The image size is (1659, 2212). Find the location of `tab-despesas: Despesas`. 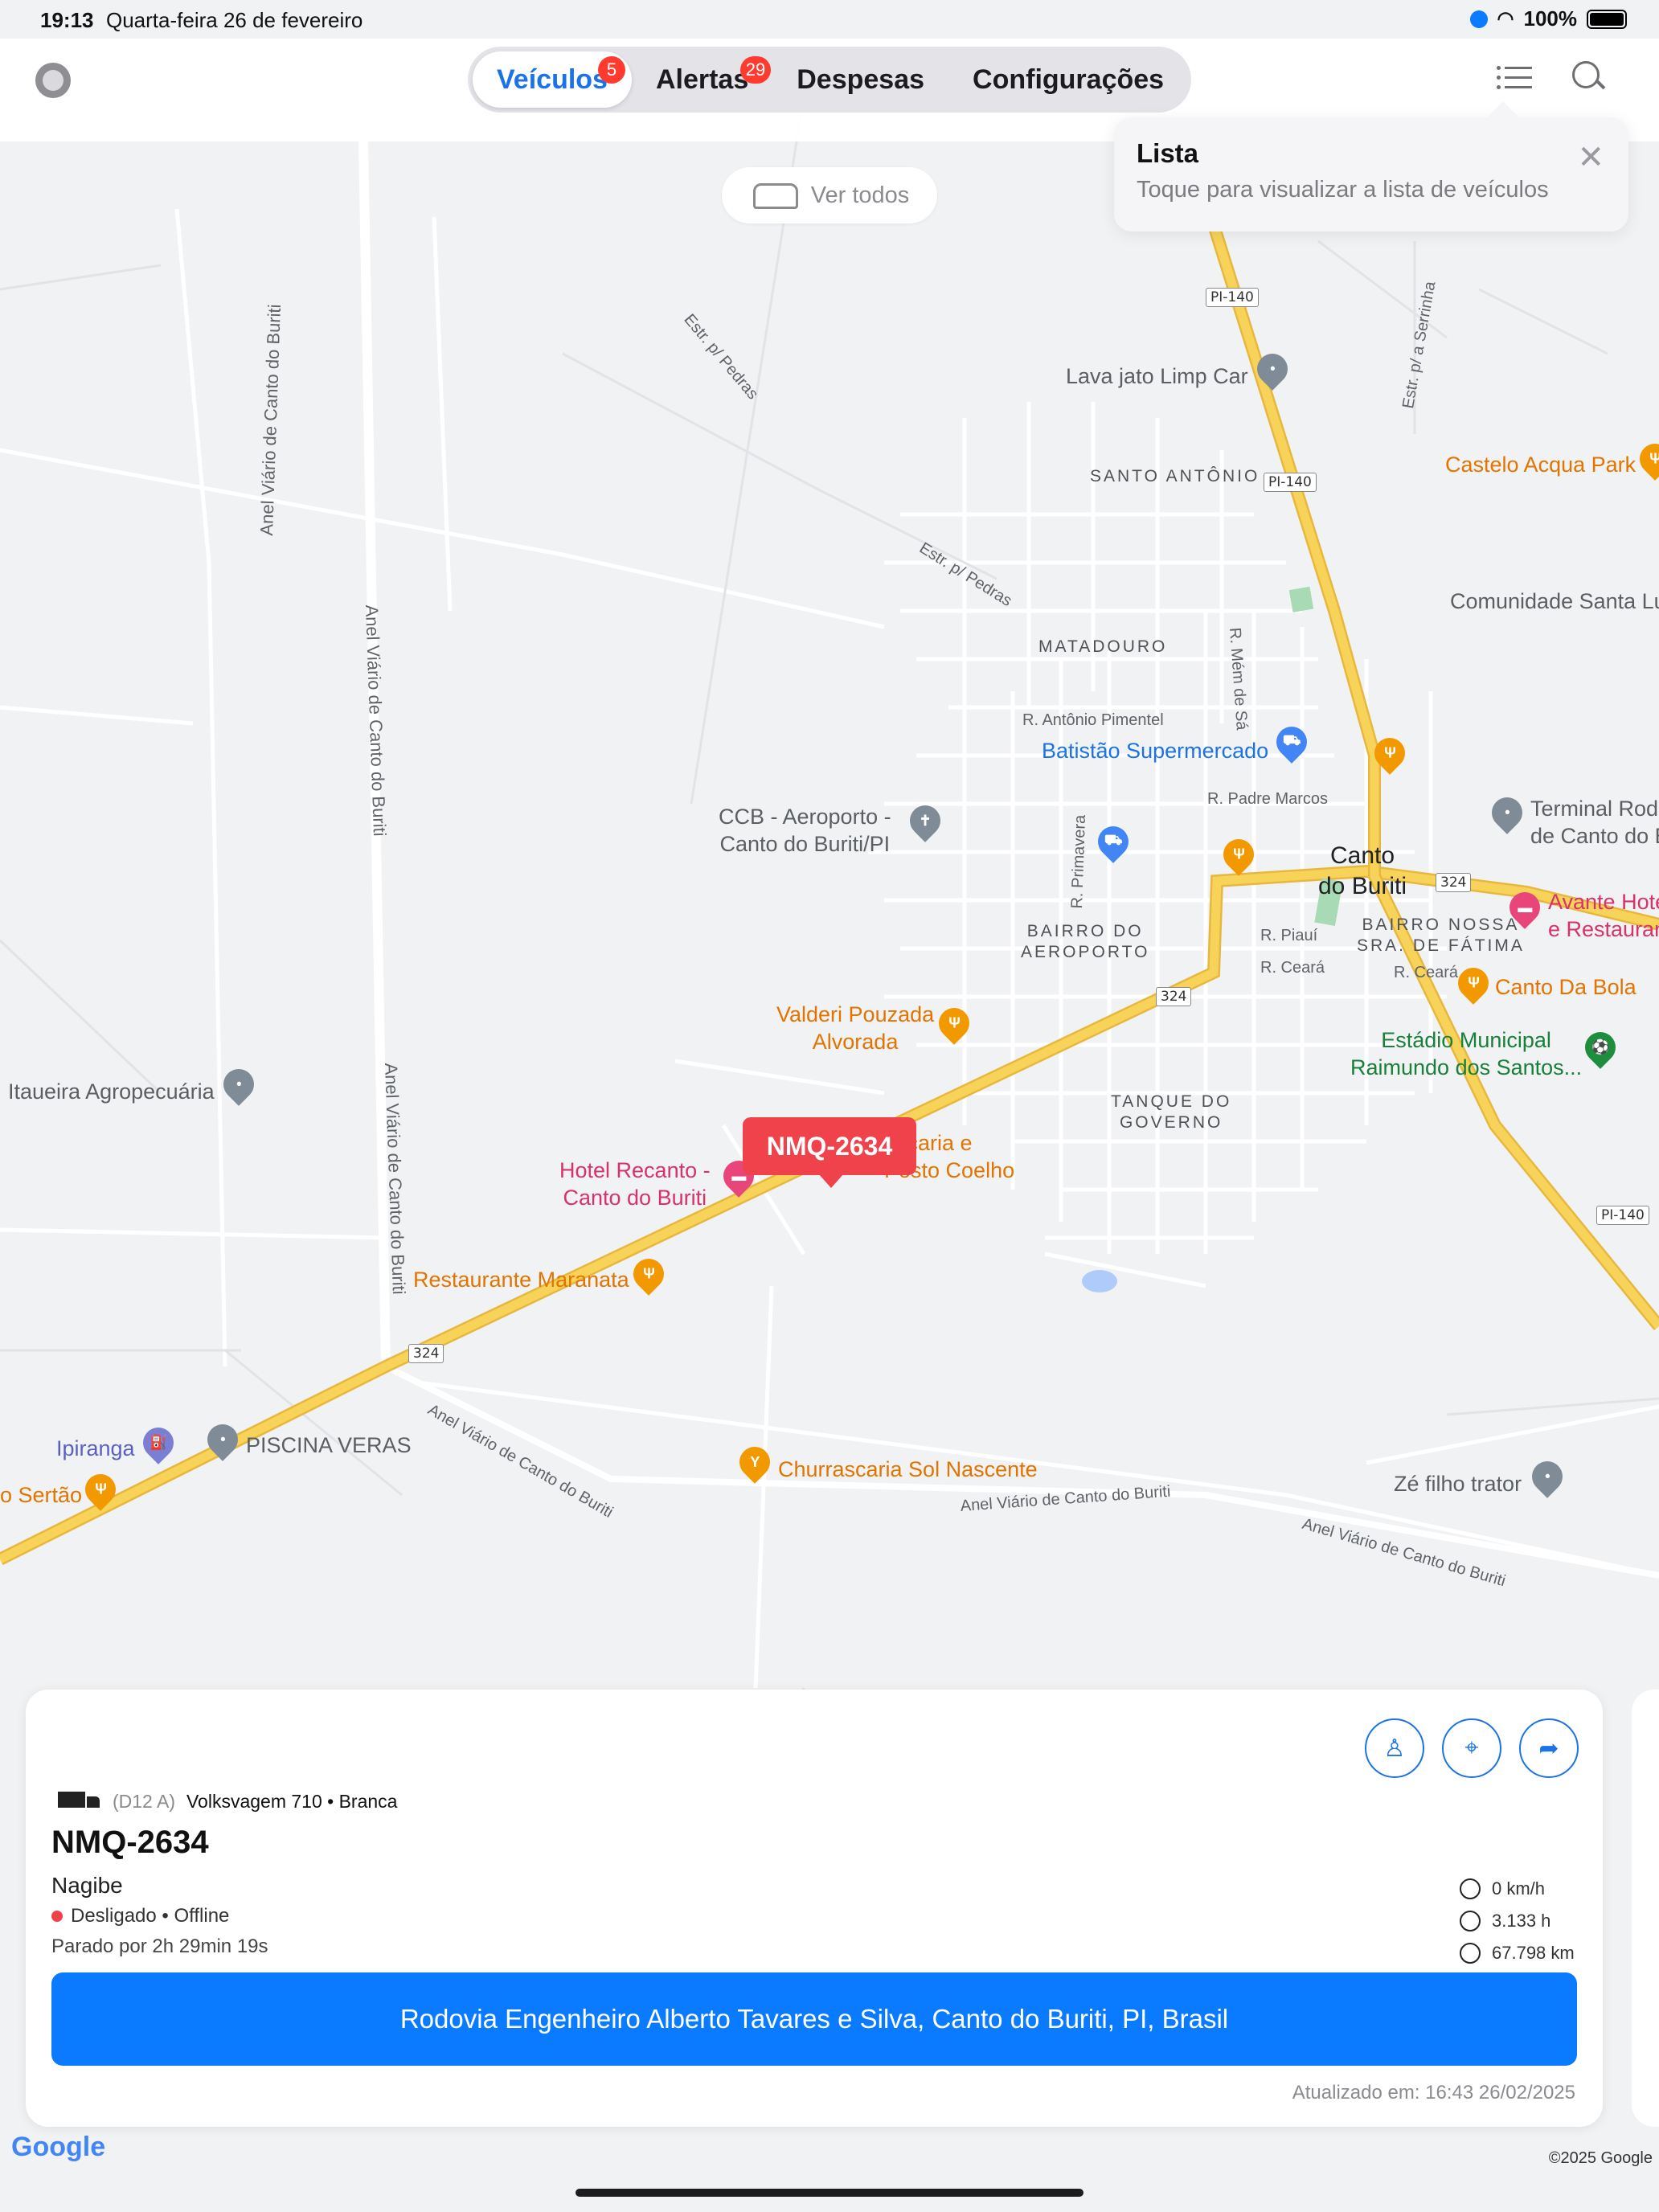

tab-despesas: Despesas is located at coordinates (860, 79).